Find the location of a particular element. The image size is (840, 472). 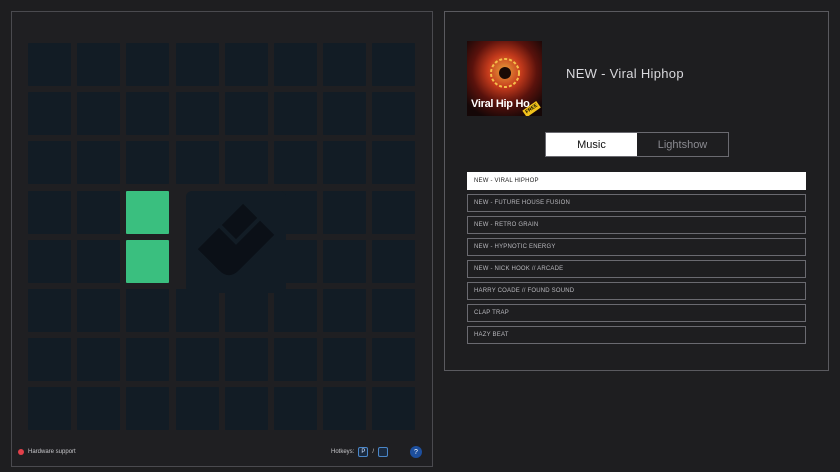

launchpad-pad-r0-c4 is located at coordinates (246, 64).